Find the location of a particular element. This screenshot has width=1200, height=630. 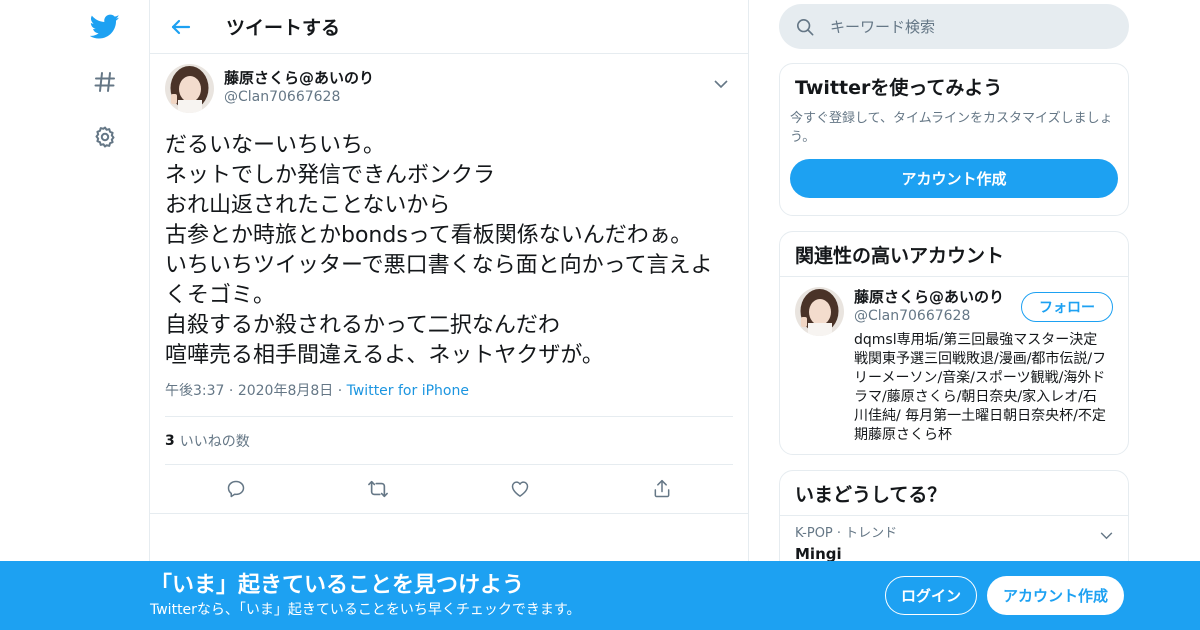

follow-button: フォロー is located at coordinates (1067, 307).